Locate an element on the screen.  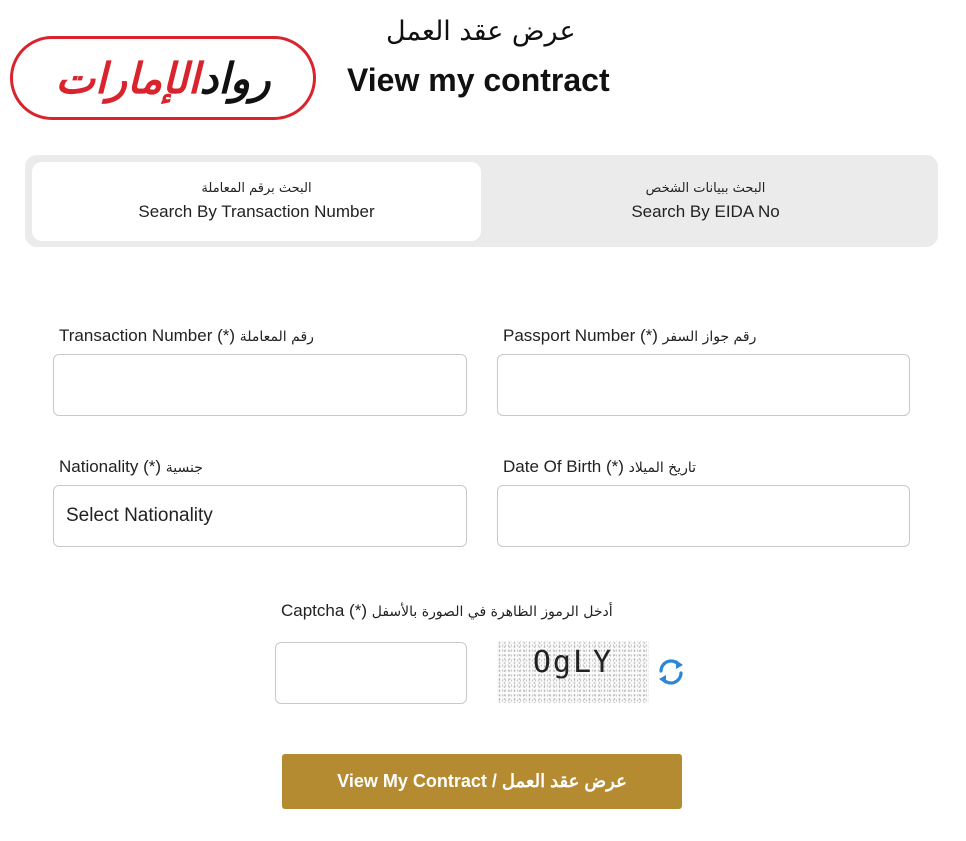
captcha-label-ar: أدخل الرموز الظاهرة في الصورة بالأسفل is located at coordinates (492, 612).